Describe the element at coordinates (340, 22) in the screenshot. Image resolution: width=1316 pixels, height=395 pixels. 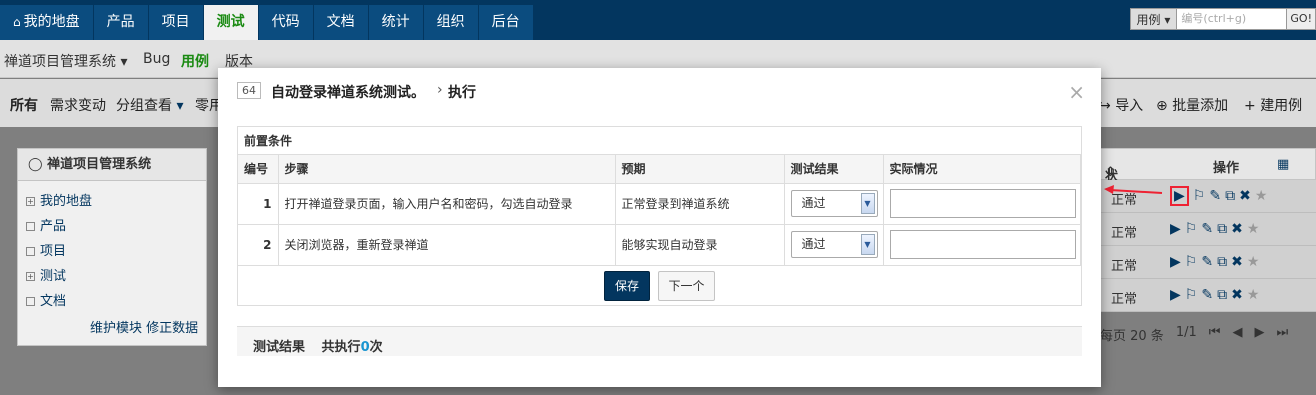
I see `nav-doc: 文档` at that location.